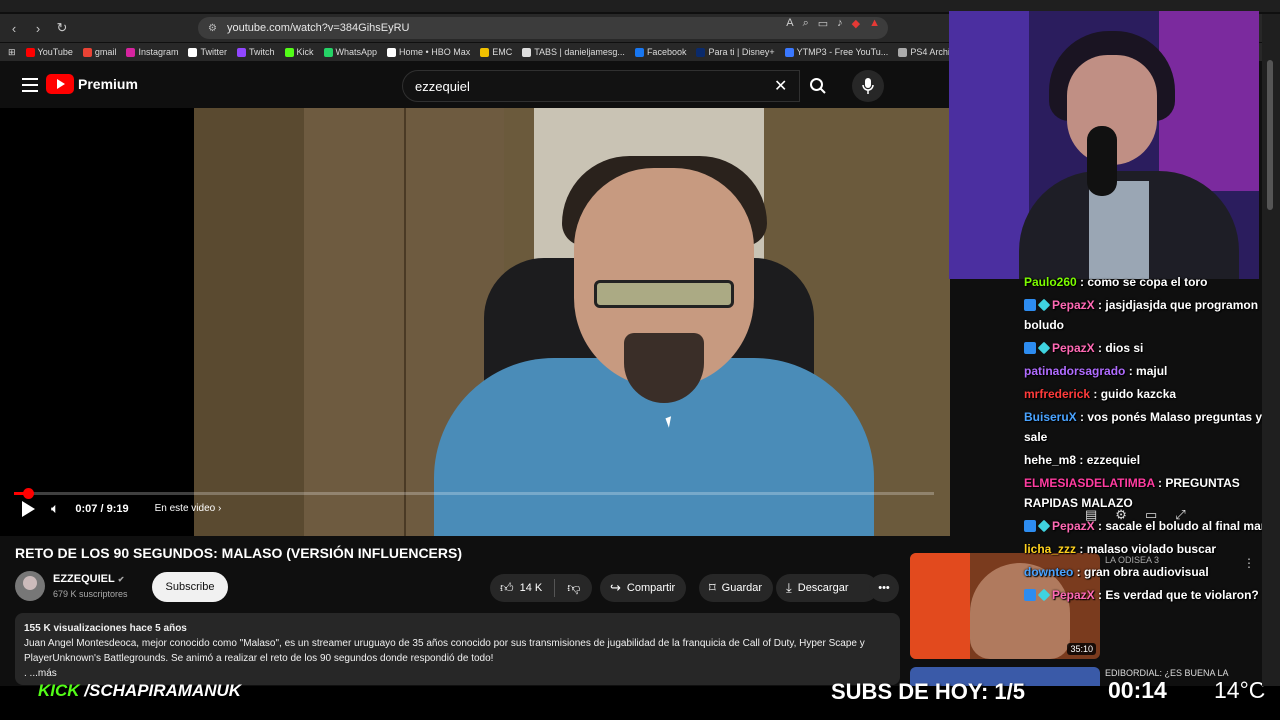  Describe the element at coordinates (102, 508) in the screenshot. I see `time-display: 0:07 / 9:19` at that location.